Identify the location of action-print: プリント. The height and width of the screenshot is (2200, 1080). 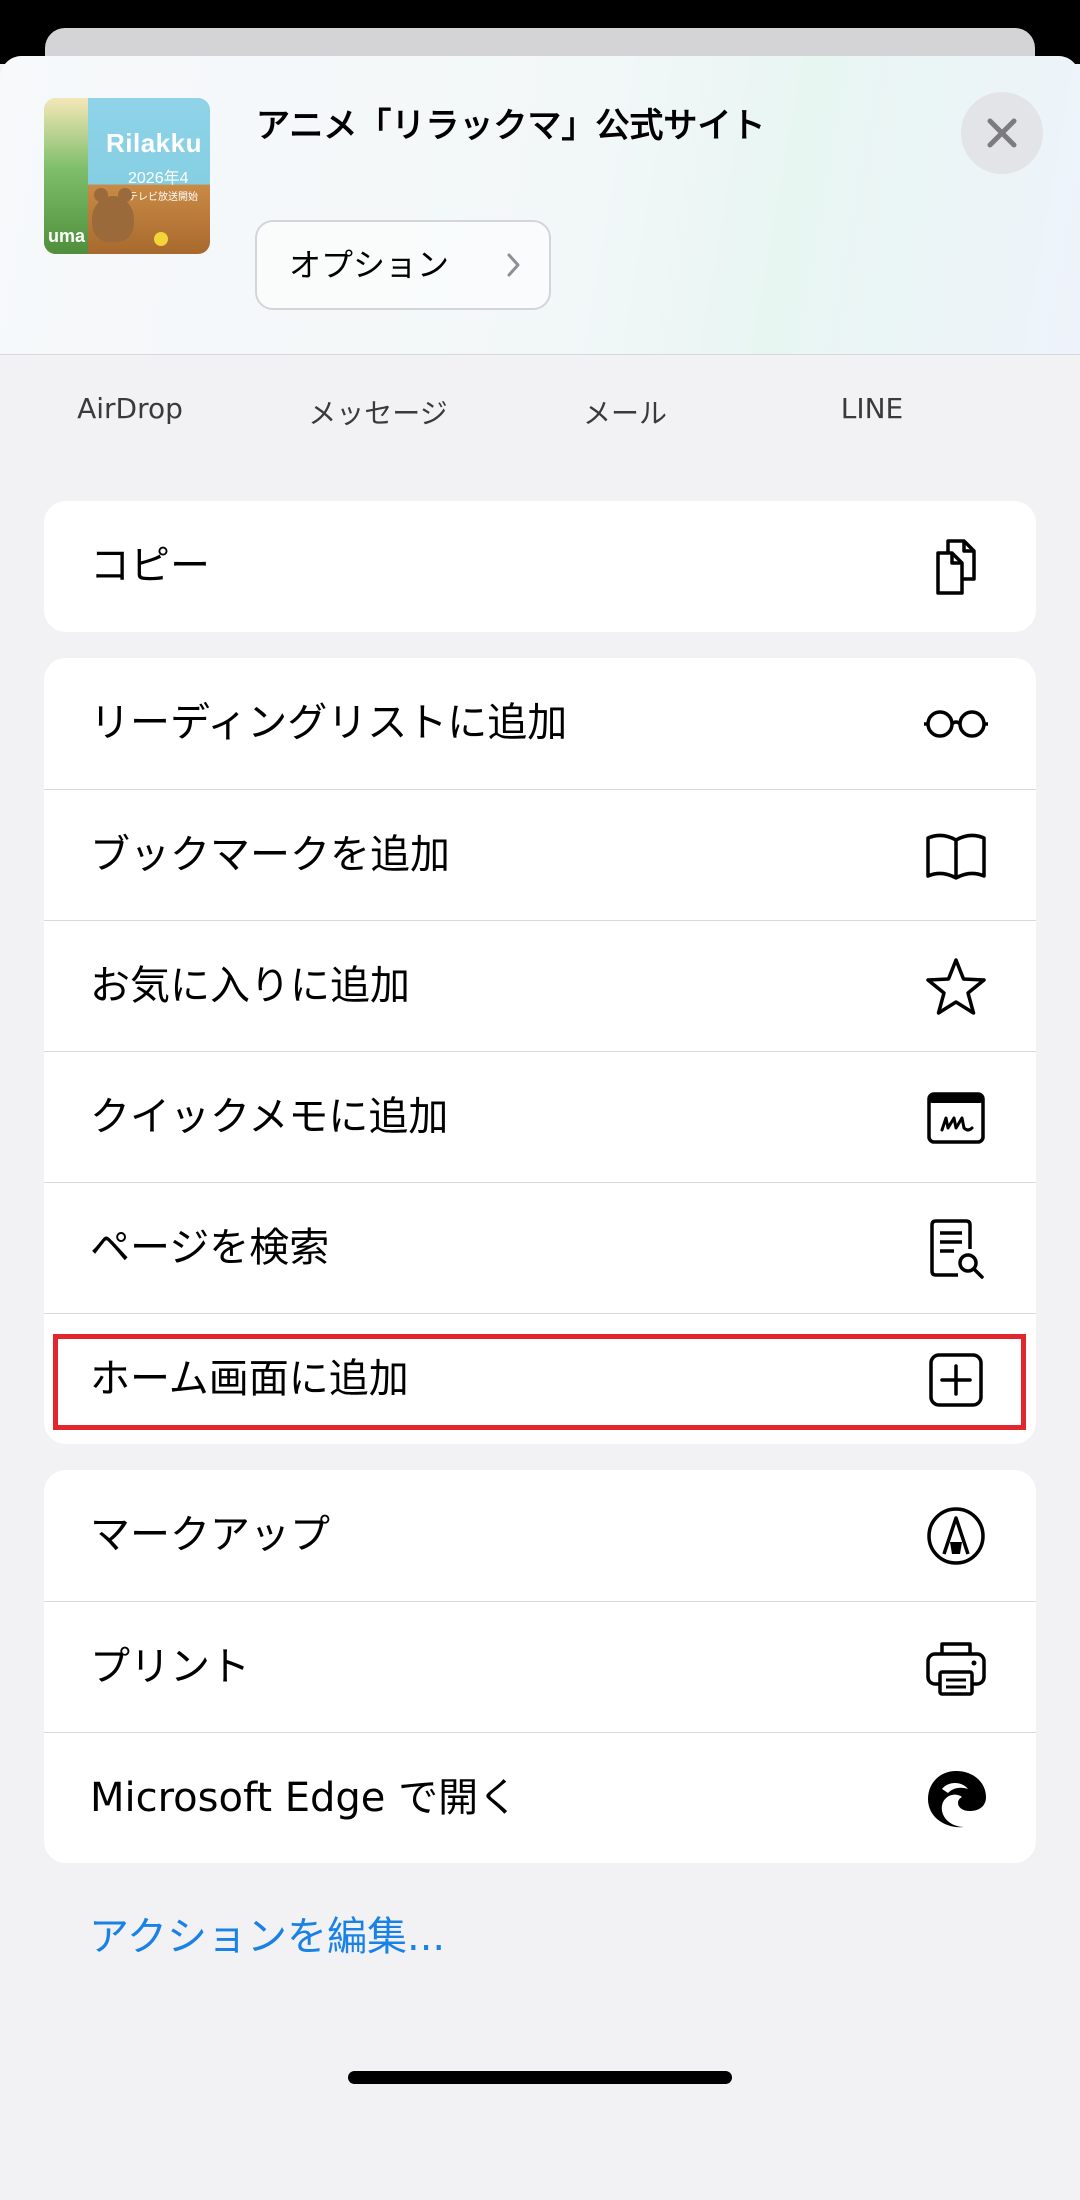
(540, 1666).